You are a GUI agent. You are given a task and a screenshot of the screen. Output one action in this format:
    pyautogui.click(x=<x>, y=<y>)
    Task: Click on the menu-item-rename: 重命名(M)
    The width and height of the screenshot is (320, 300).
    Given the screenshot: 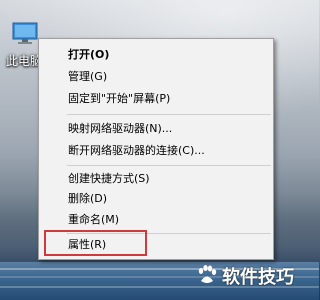 What is the action you would take?
    pyautogui.click(x=156, y=220)
    